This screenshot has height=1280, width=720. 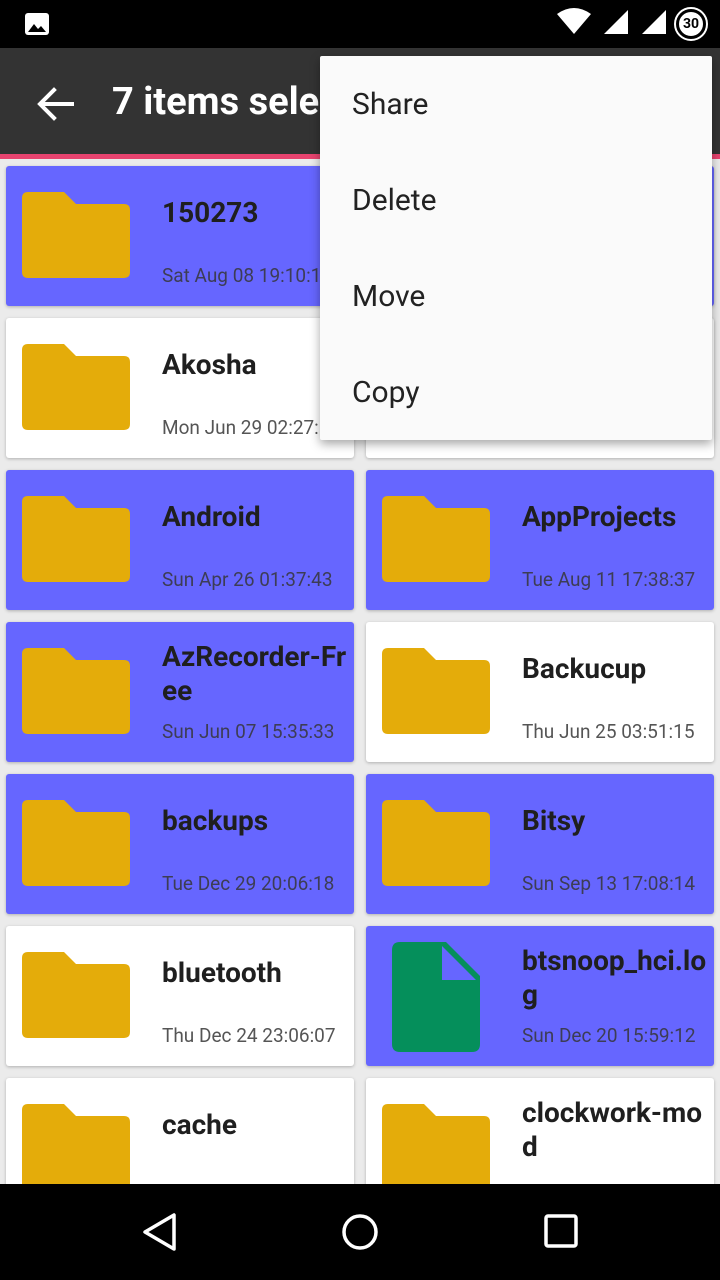 What do you see at coordinates (56, 106) in the screenshot?
I see `arrow-back-icon` at bounding box center [56, 106].